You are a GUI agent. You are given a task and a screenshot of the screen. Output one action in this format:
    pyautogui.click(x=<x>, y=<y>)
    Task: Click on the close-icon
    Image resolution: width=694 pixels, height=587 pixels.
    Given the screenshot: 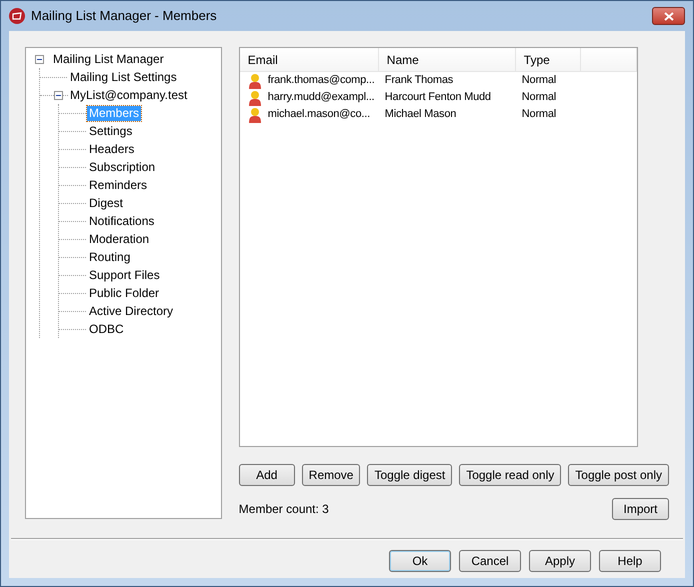 What is the action you would take?
    pyautogui.click(x=669, y=16)
    